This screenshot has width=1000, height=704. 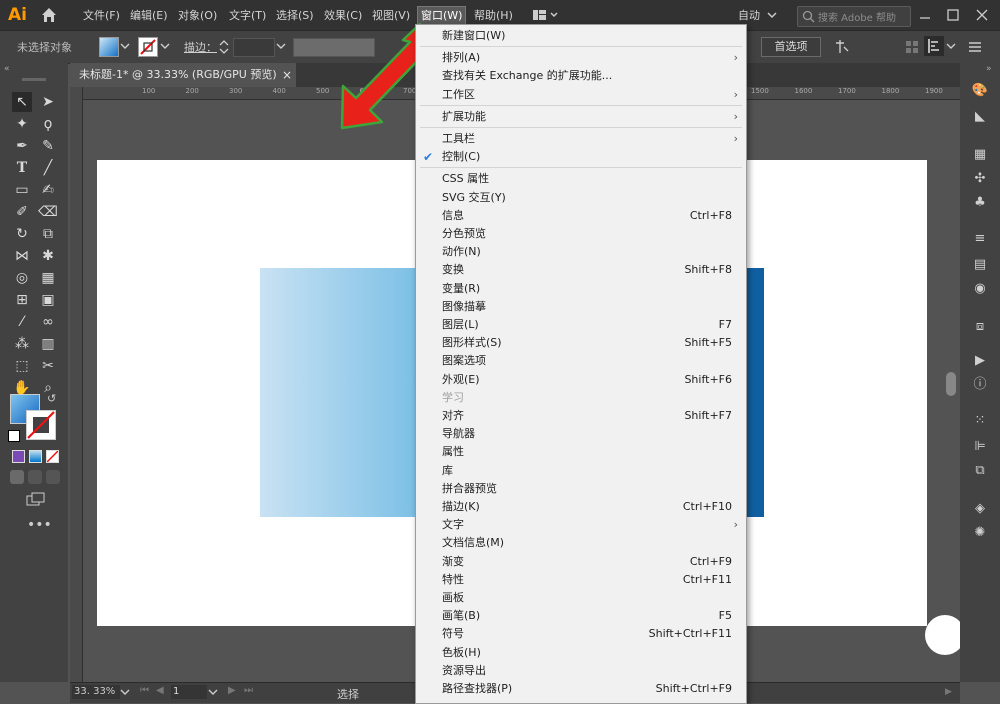 What do you see at coordinates (14, 436) in the screenshot?
I see `default-colors-icon` at bounding box center [14, 436].